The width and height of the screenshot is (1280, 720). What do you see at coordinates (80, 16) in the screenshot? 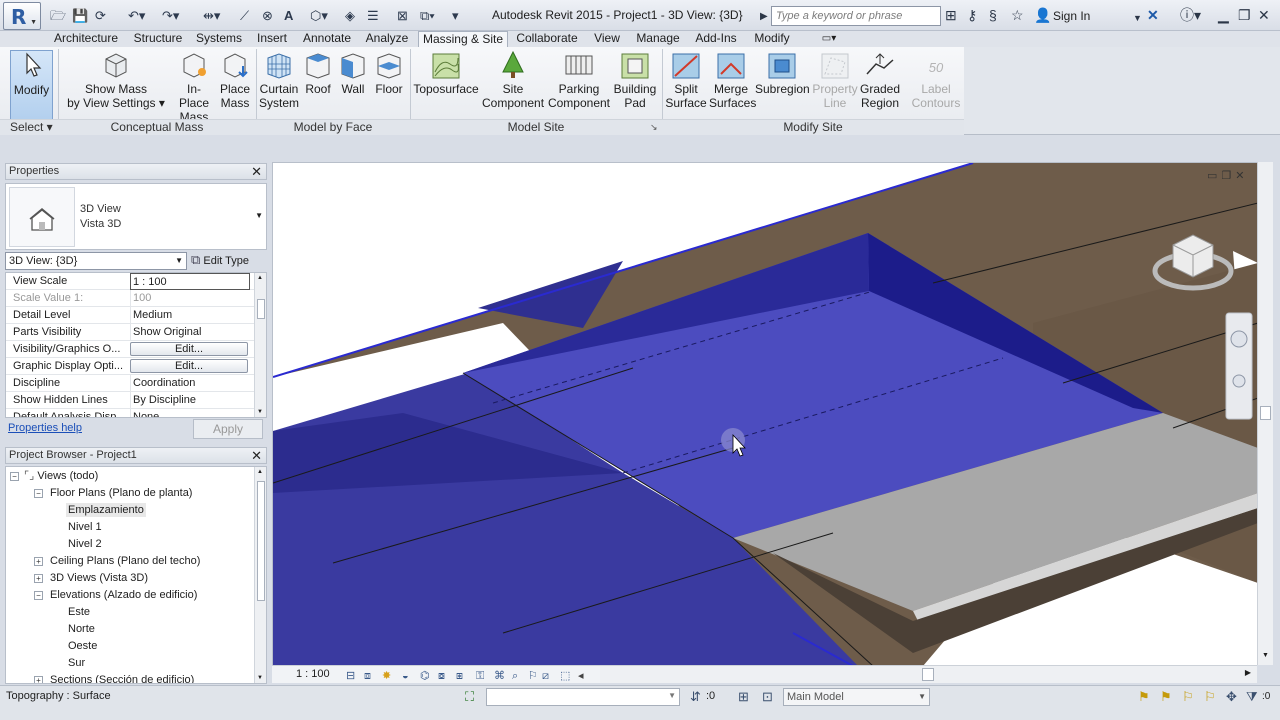
I see `save-icon: 💾` at bounding box center [80, 16].